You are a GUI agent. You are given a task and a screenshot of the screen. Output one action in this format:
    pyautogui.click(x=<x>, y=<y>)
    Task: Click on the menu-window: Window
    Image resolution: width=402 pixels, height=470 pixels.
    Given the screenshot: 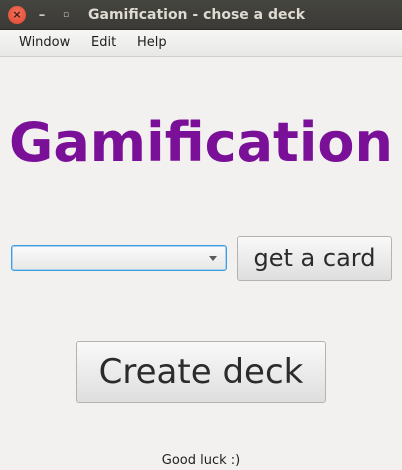 What is the action you would take?
    pyautogui.click(x=44, y=43)
    